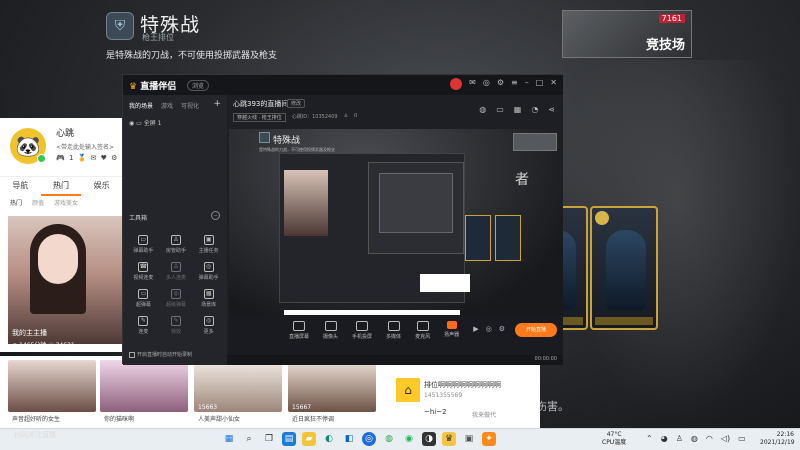  What do you see at coordinates (296, 103) in the screenshot?
I see `edit-room-button: 修改` at bounding box center [296, 103].